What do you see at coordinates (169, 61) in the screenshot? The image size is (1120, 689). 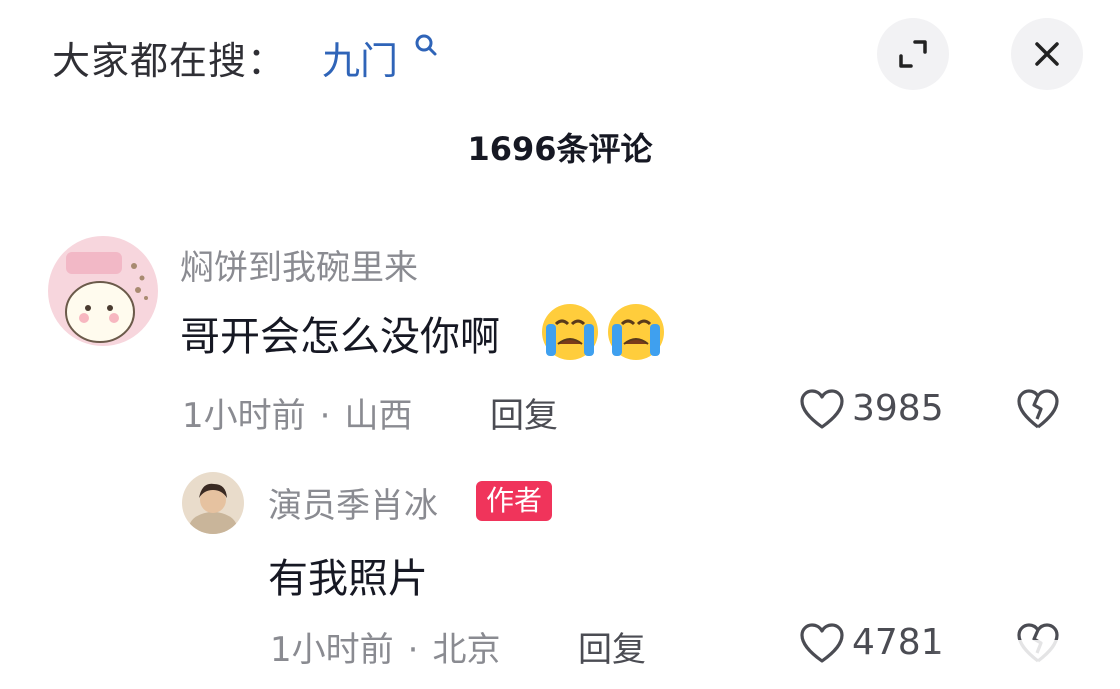 I see `search-suggestion-prefix: 大家都在搜：` at bounding box center [169, 61].